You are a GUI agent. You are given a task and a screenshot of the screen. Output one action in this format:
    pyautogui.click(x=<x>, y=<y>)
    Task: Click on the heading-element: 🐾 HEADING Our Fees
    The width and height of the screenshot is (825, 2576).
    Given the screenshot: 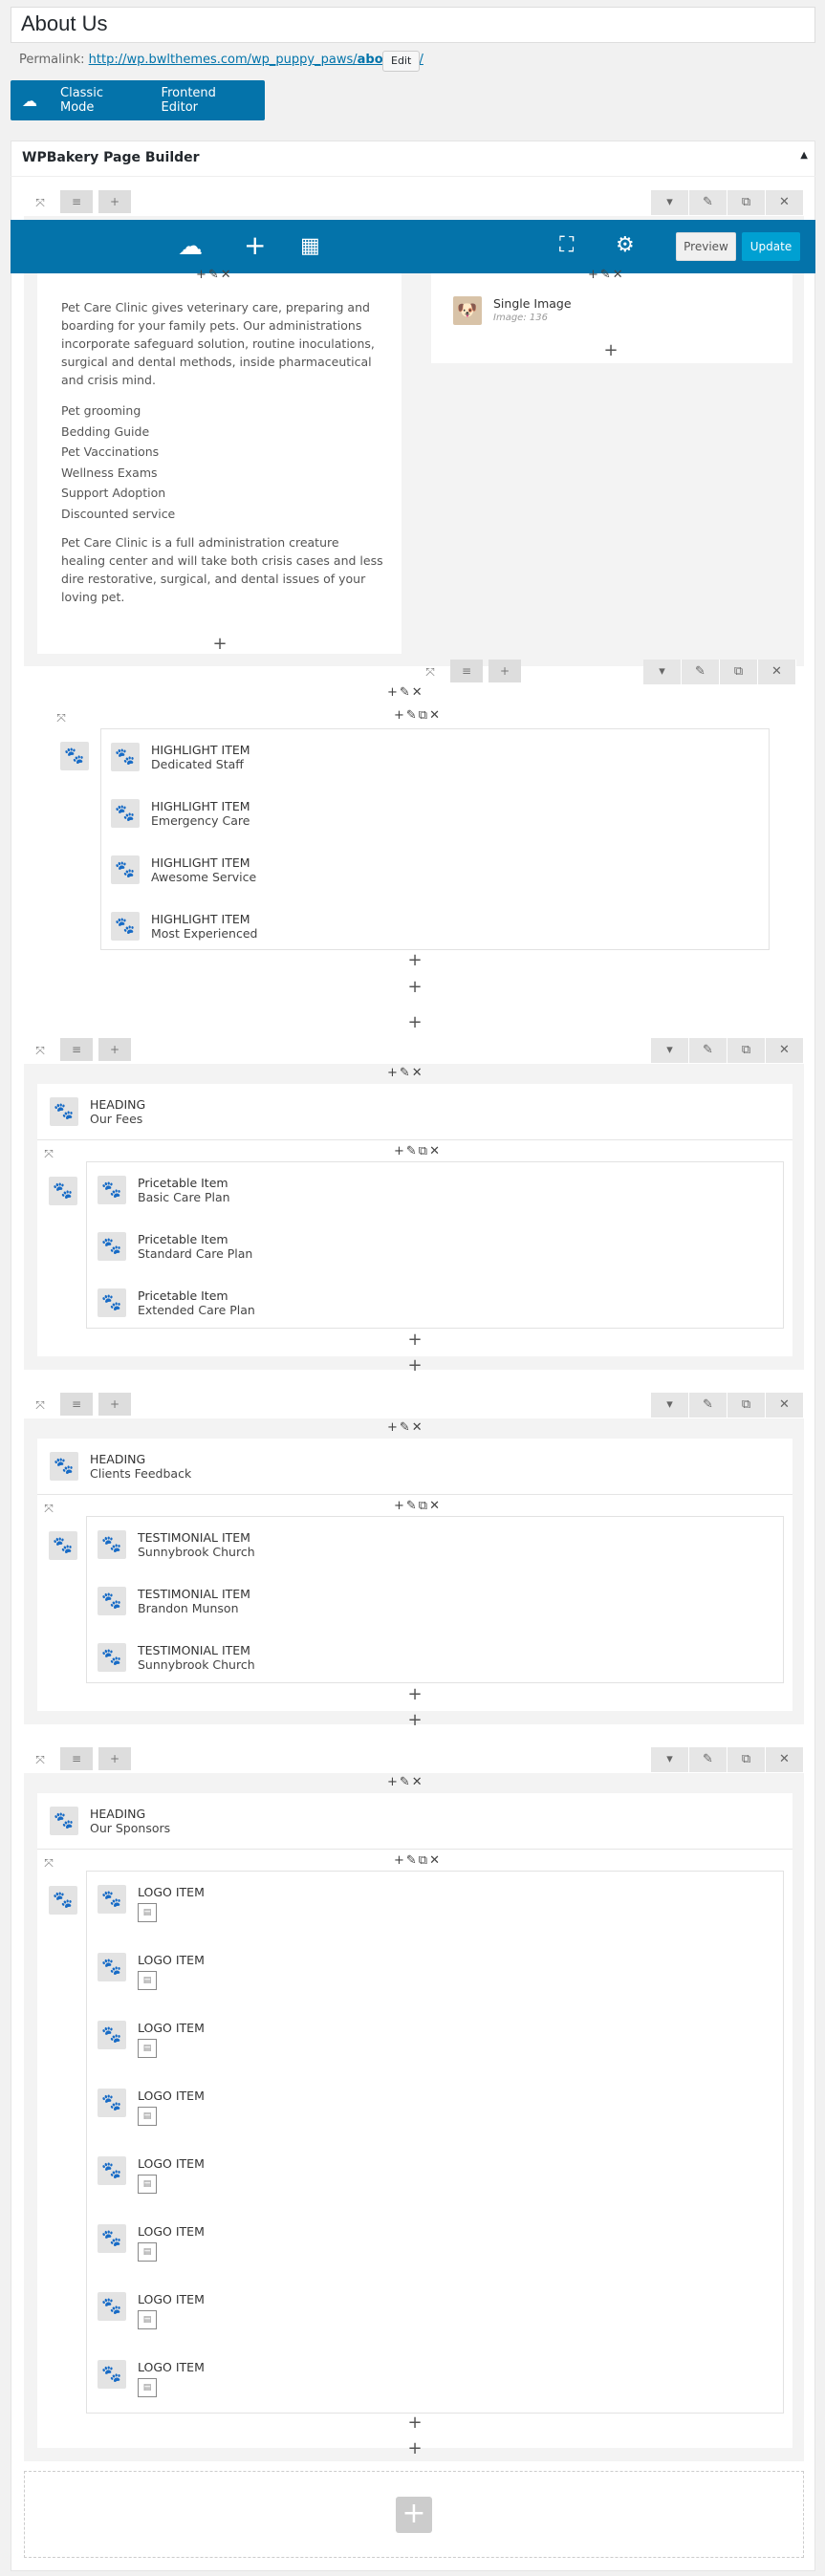 What is the action you would take?
    pyautogui.click(x=98, y=1112)
    